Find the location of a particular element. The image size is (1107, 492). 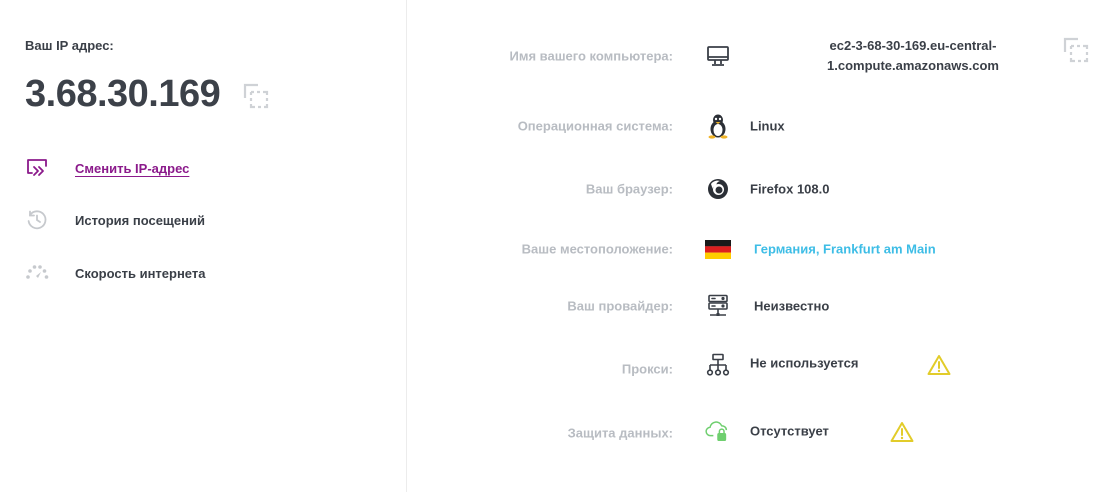

history-label: История посещений is located at coordinates (140, 220).